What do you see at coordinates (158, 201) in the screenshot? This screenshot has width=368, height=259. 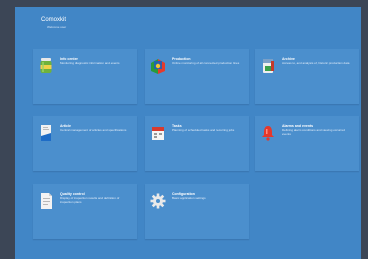 I see `gear-icon` at bounding box center [158, 201].